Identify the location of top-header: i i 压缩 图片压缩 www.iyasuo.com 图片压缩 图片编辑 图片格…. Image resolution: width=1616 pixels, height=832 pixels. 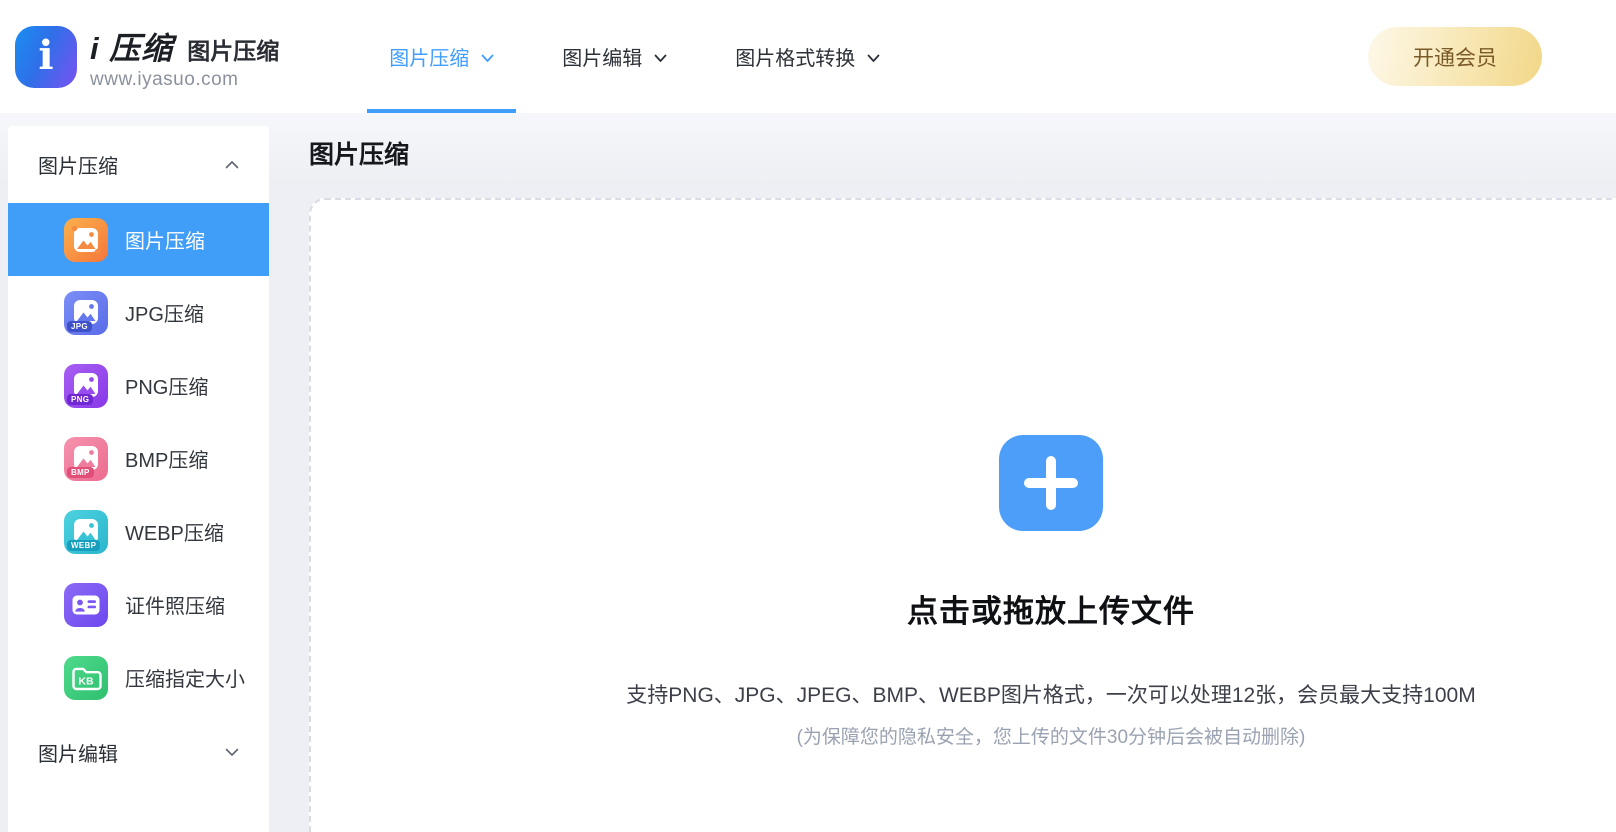
(808, 56).